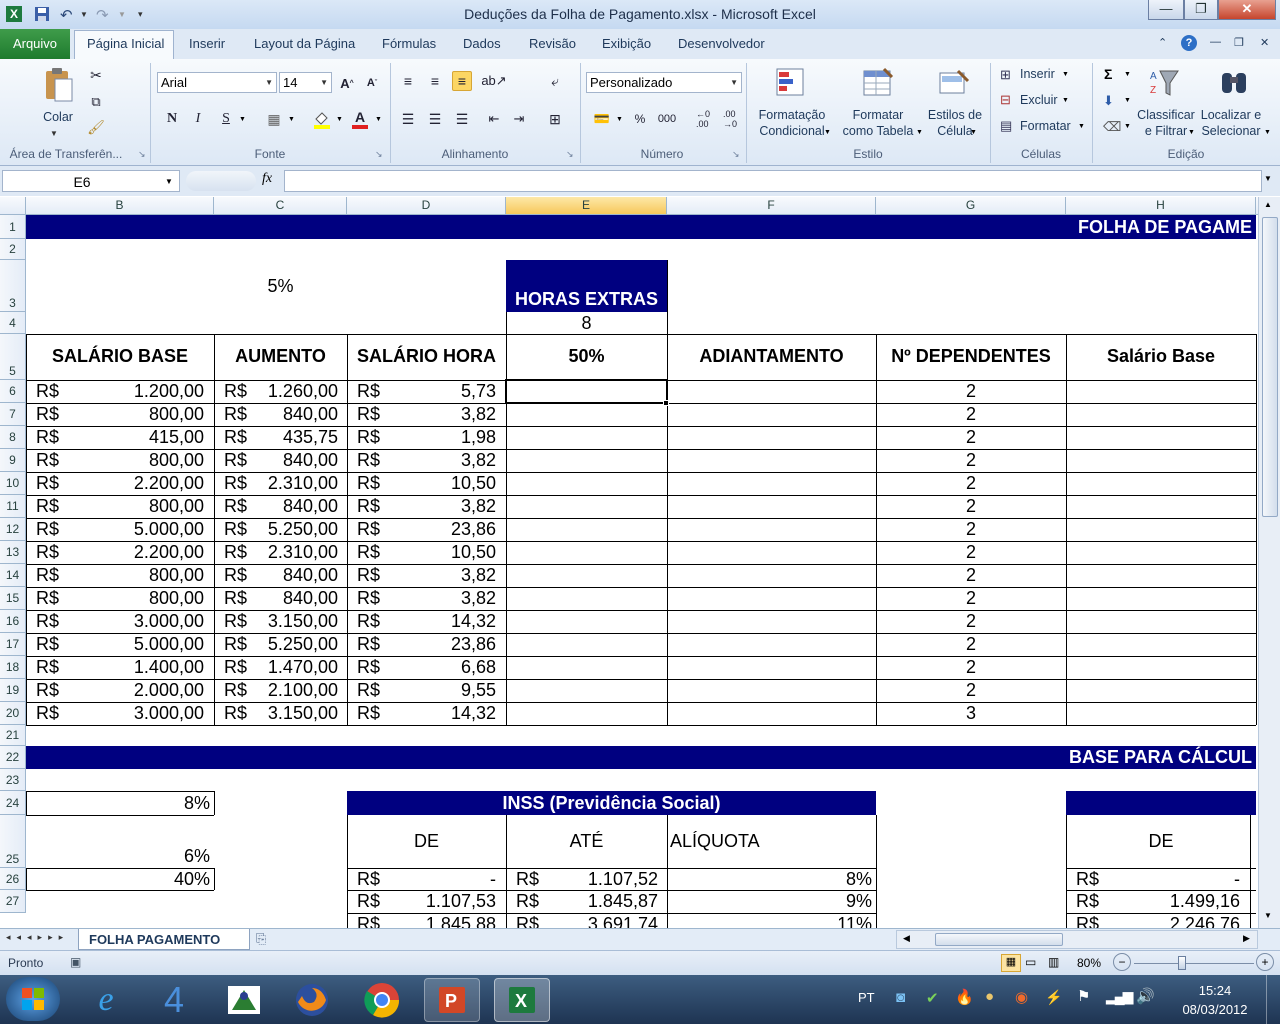  Describe the element at coordinates (68, 15) in the screenshot. I see `undo-icon: ↶` at that location.